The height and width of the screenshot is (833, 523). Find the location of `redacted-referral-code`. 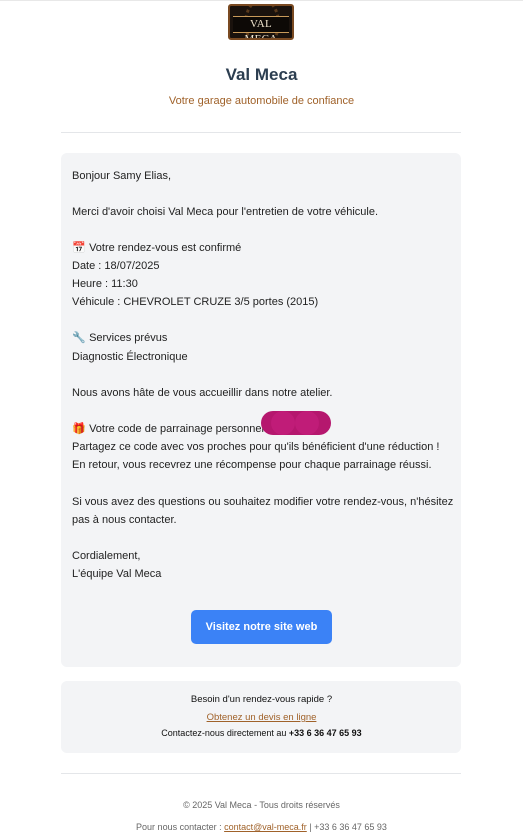

redacted-referral-code is located at coordinates (296, 423).